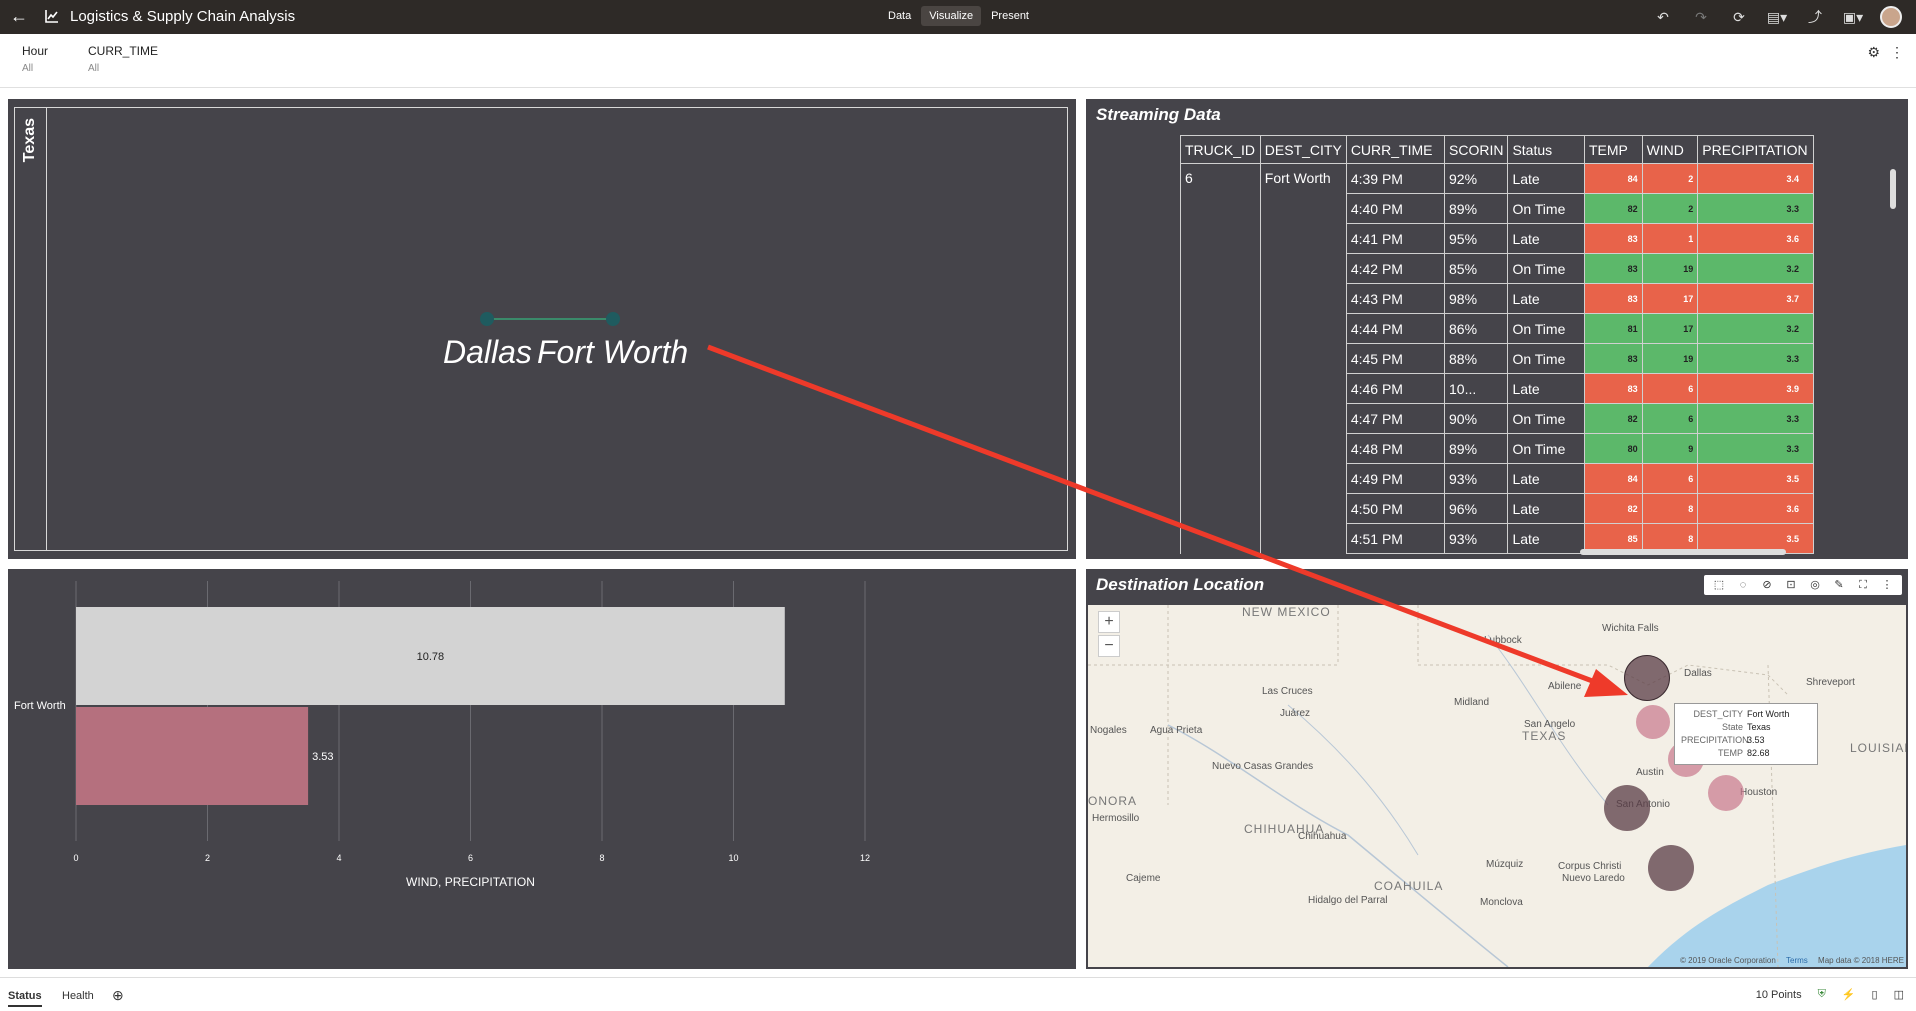  What do you see at coordinates (1671, 868) in the screenshot?
I see `bubble-corpus-christi` at bounding box center [1671, 868].